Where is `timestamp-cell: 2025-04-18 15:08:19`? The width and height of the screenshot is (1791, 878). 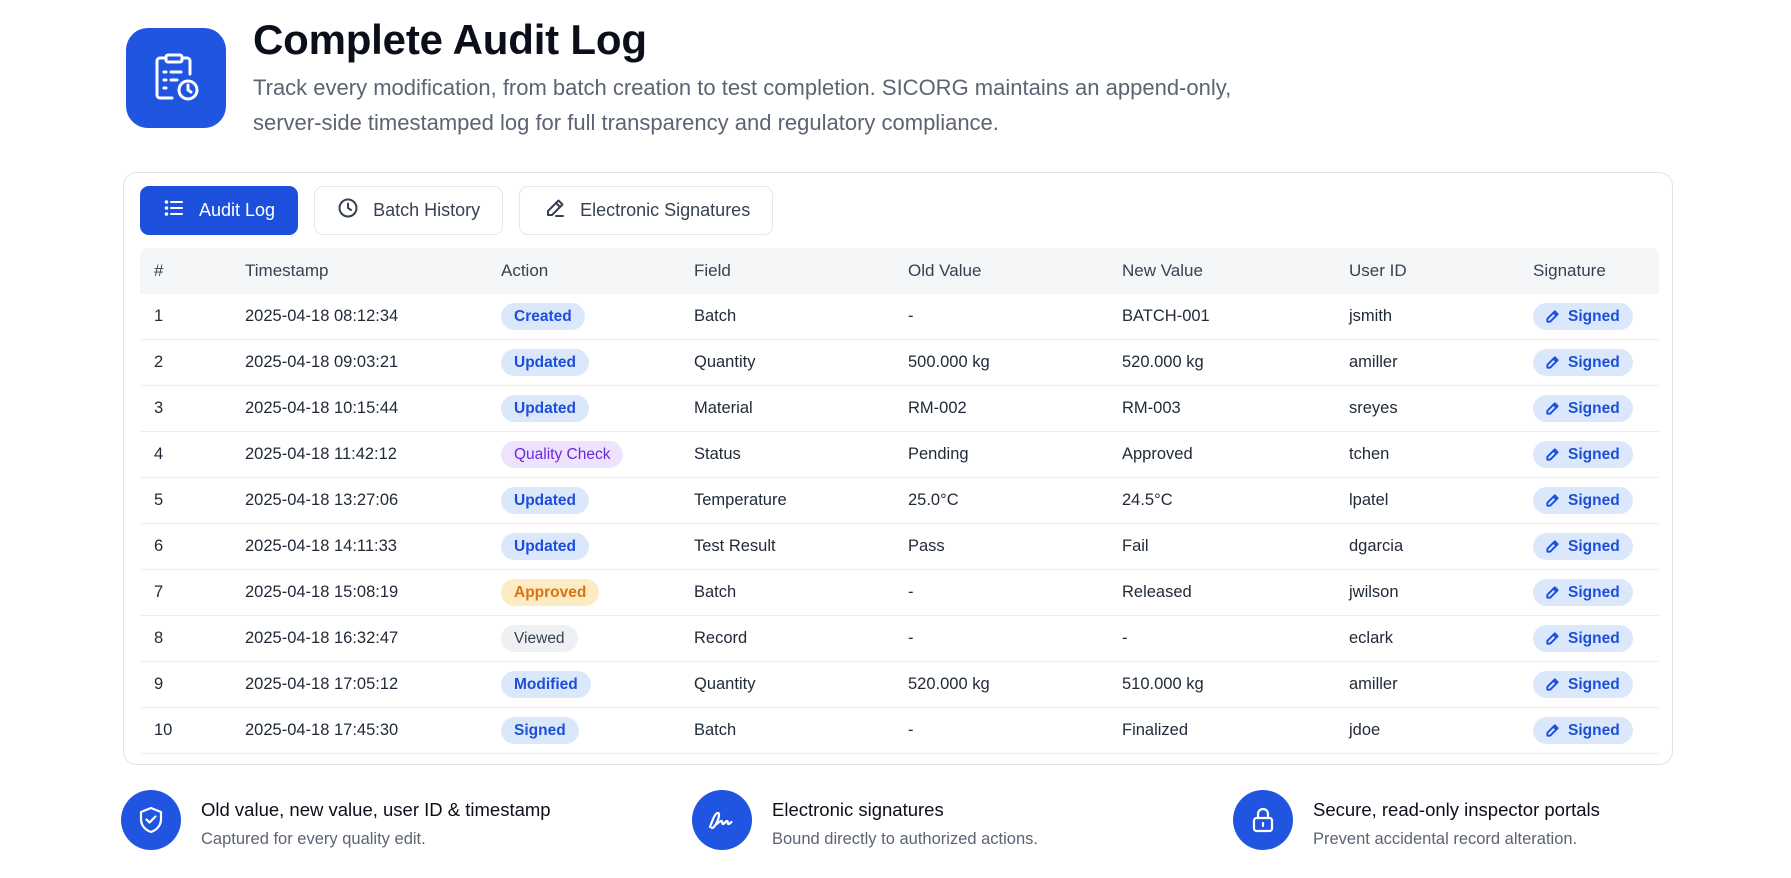 timestamp-cell: 2025-04-18 15:08:19 is located at coordinates (322, 592).